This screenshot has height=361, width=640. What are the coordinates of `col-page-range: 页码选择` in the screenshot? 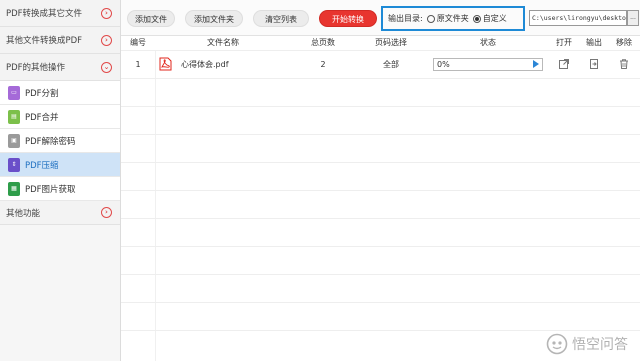 It's located at (391, 42).